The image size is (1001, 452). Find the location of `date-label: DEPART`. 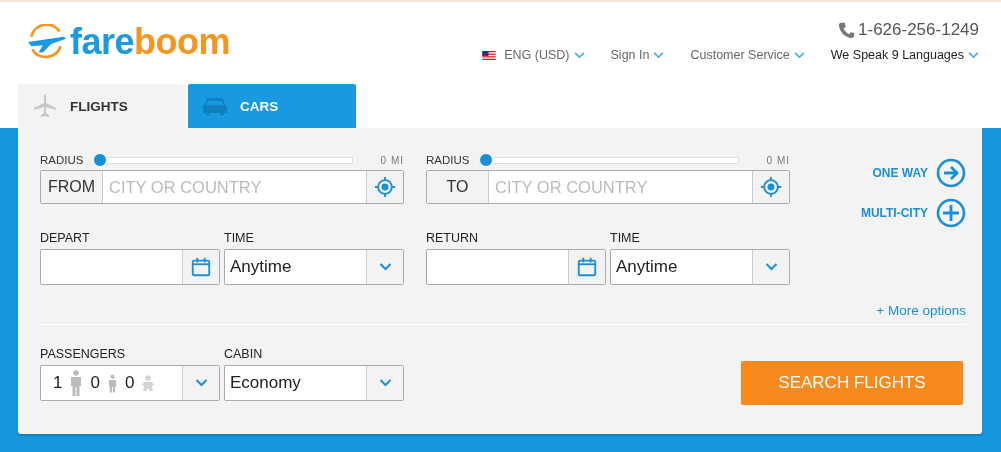

date-label: DEPART is located at coordinates (65, 239).